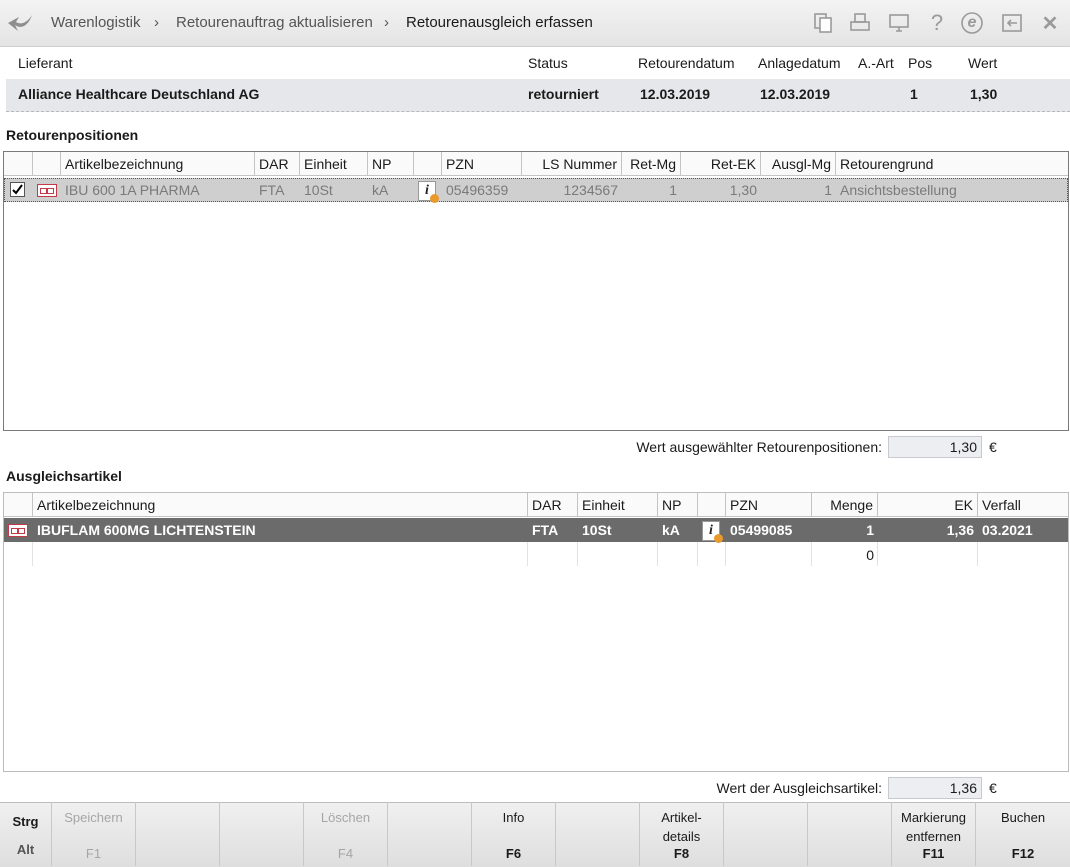 The image size is (1070, 867). Describe the element at coordinates (146, 530) in the screenshot. I see `cell-artikel: IBUFLAM 600MG LICHTENSTEIN` at that location.